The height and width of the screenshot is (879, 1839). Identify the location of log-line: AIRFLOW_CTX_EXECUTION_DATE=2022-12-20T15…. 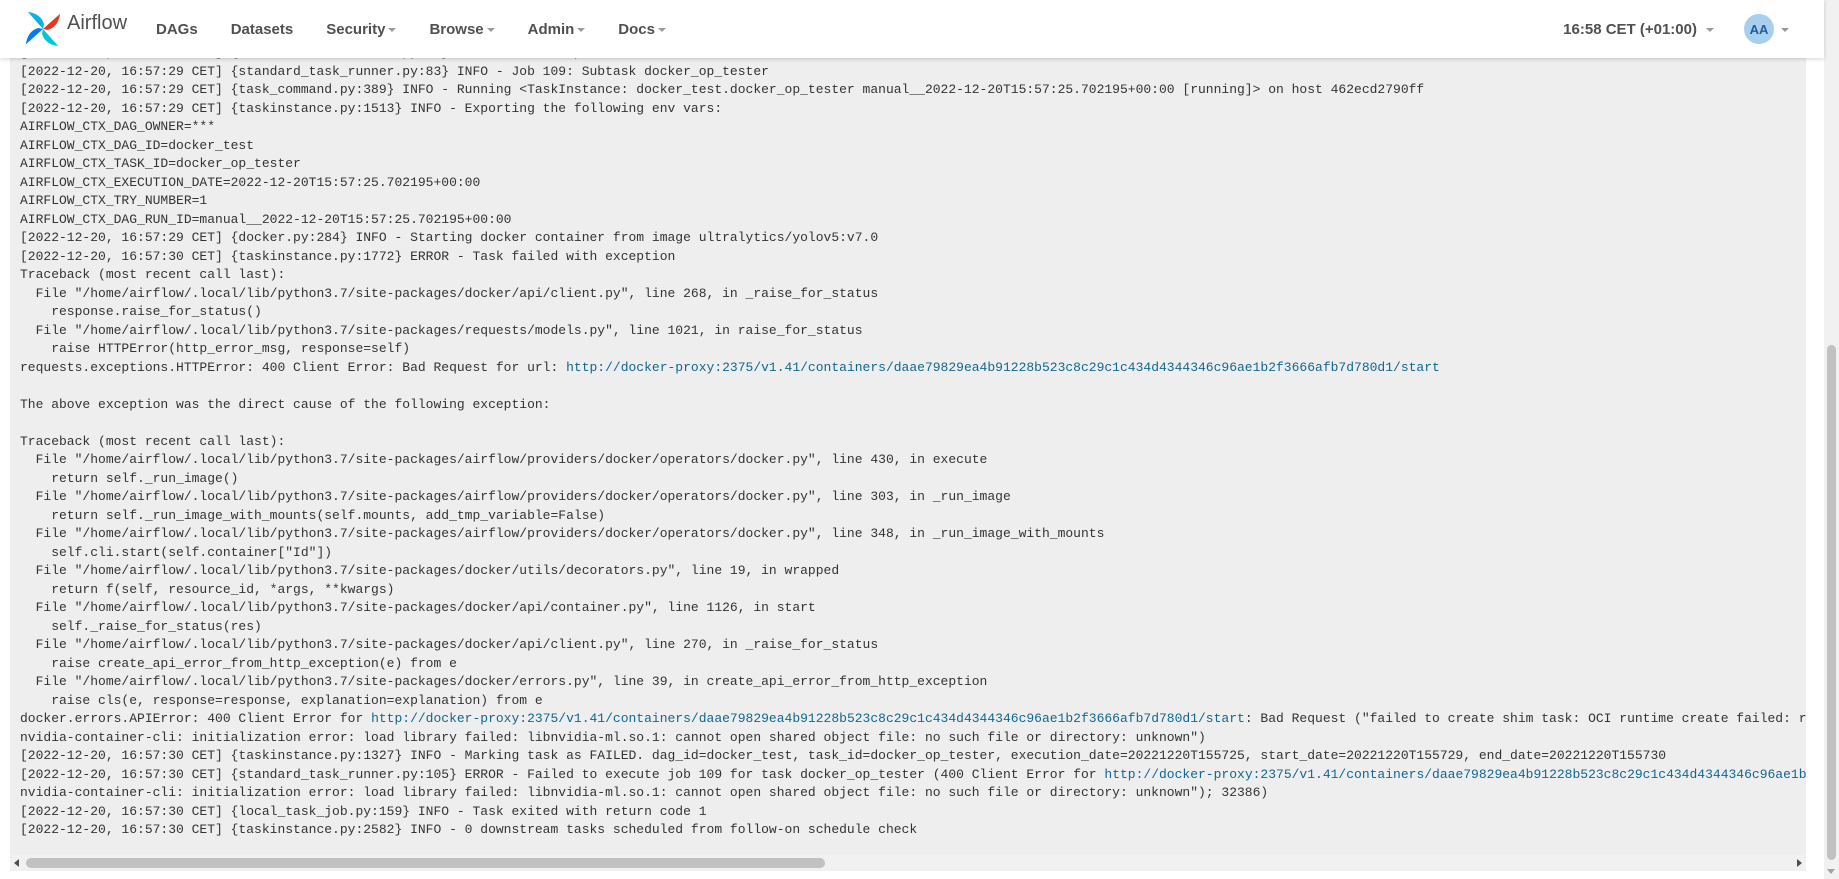
(913, 183).